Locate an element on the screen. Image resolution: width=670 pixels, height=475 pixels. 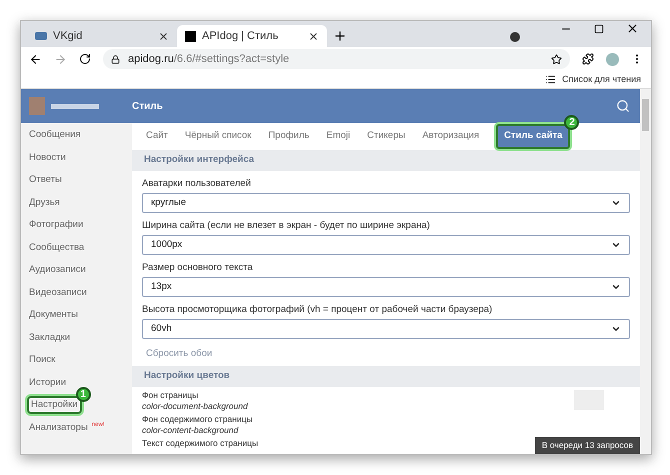
sidebar-item: Ответы is located at coordinates (45, 180).